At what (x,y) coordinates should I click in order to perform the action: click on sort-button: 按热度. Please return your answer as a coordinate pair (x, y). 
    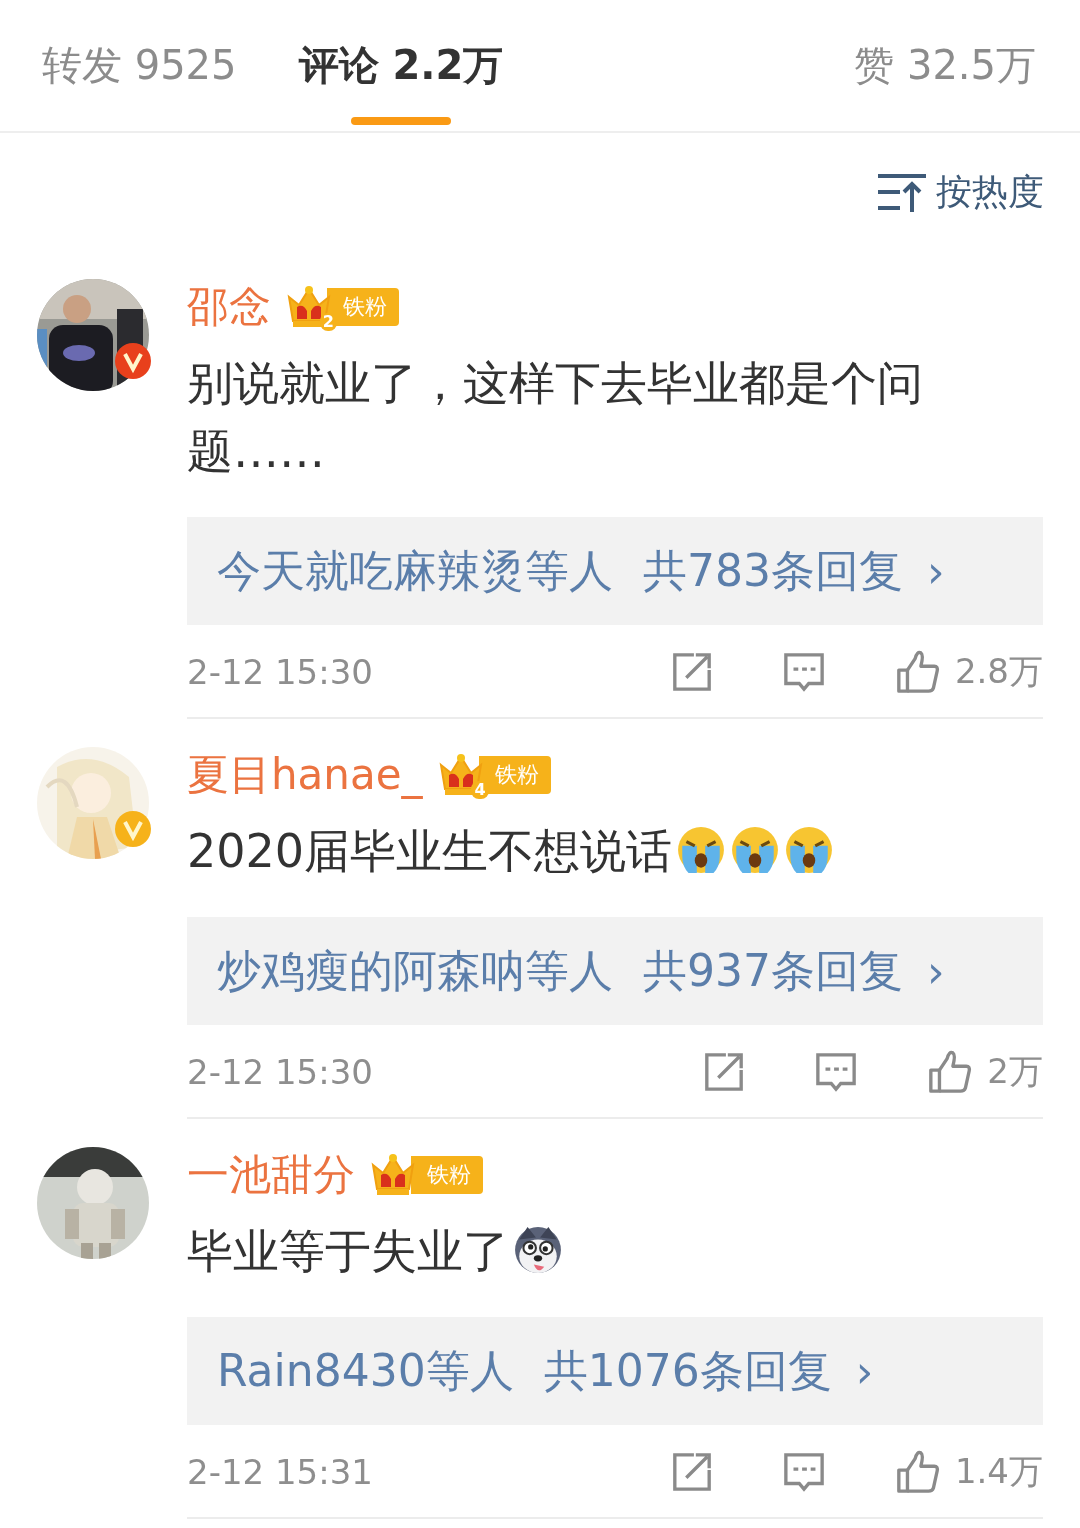
    Looking at the image, I should click on (960, 192).